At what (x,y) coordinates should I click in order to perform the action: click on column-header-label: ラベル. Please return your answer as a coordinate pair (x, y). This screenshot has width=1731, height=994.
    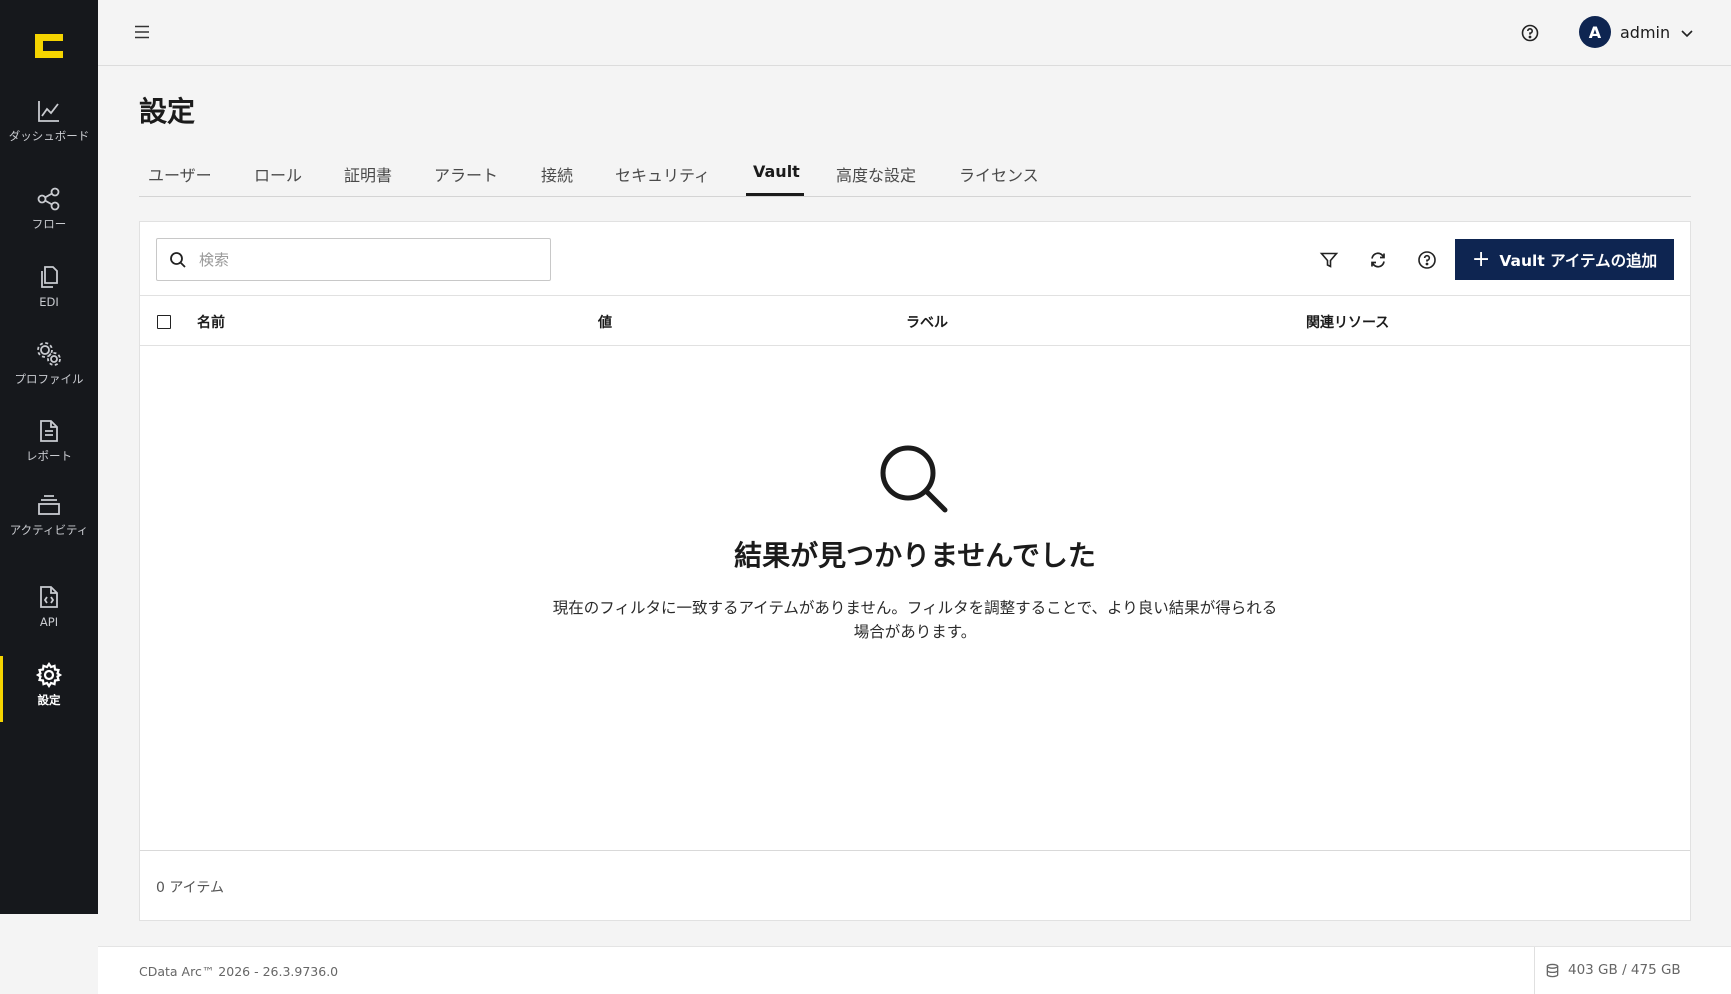
    Looking at the image, I should click on (927, 322).